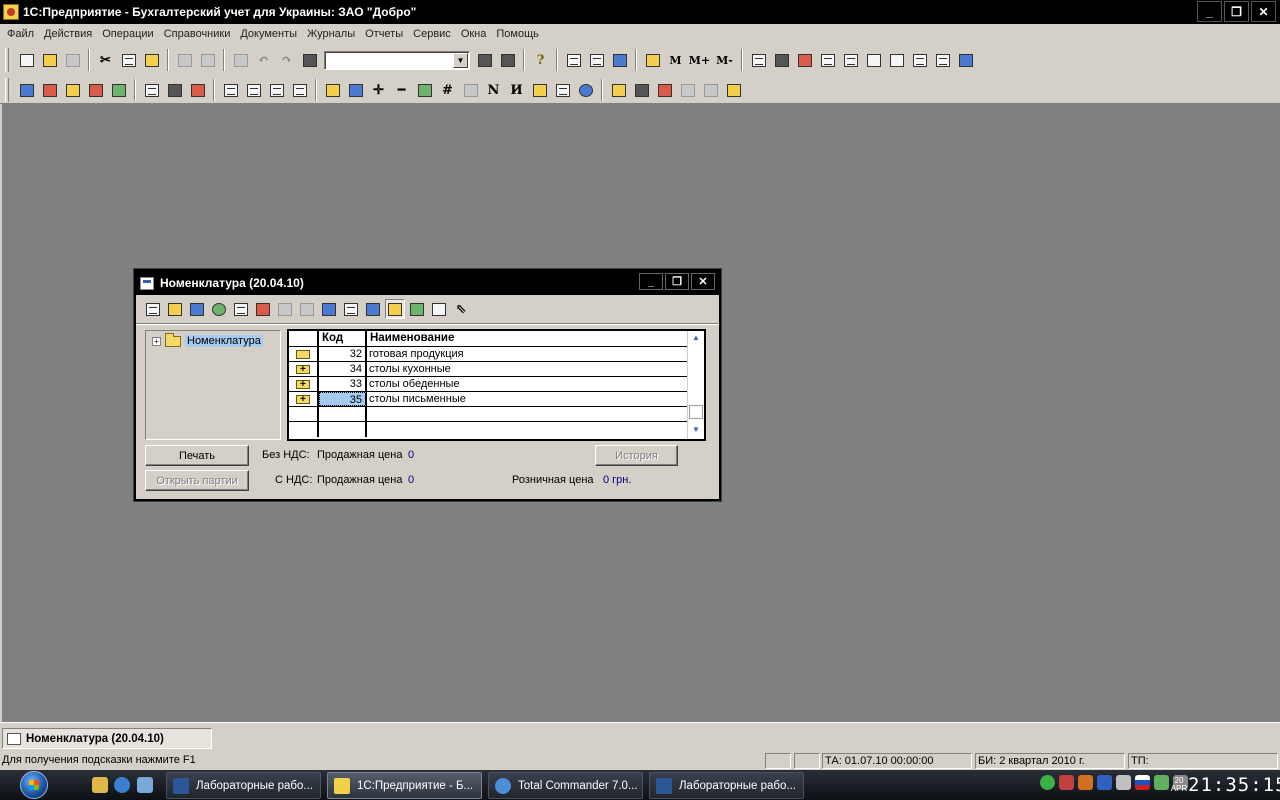  Describe the element at coordinates (676, 60) in the screenshot. I see `memory-m-button: M` at that location.